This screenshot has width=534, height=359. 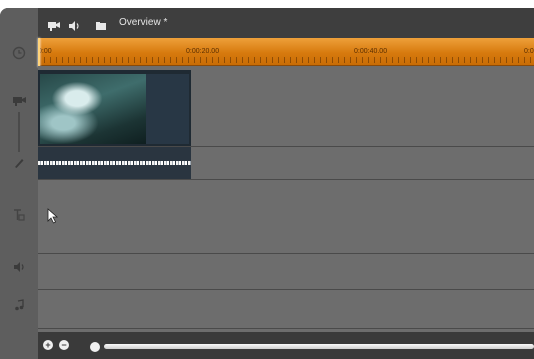 What do you see at coordinates (19, 217) in the screenshot?
I see `title-icon` at bounding box center [19, 217].